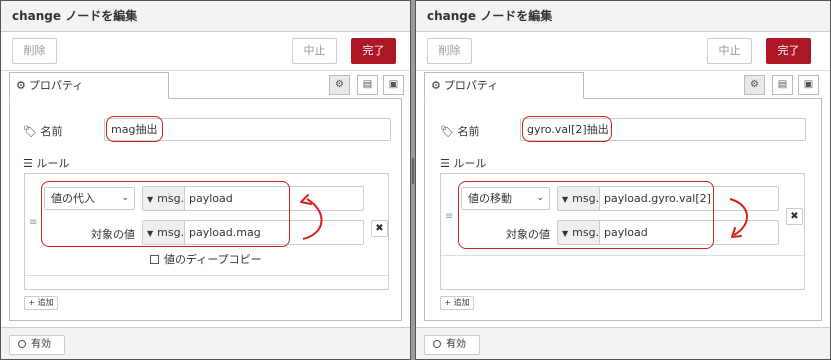  What do you see at coordinates (154, 259) in the screenshot?
I see `deep-copy-checkbox` at bounding box center [154, 259].